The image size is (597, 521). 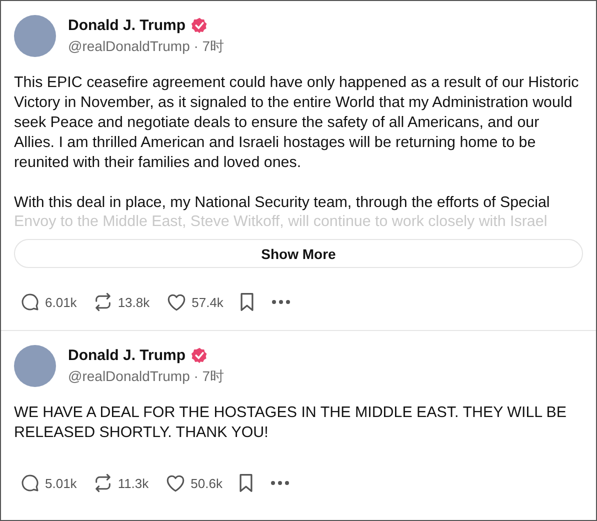 I want to click on like-button: 57.4k, so click(x=195, y=302).